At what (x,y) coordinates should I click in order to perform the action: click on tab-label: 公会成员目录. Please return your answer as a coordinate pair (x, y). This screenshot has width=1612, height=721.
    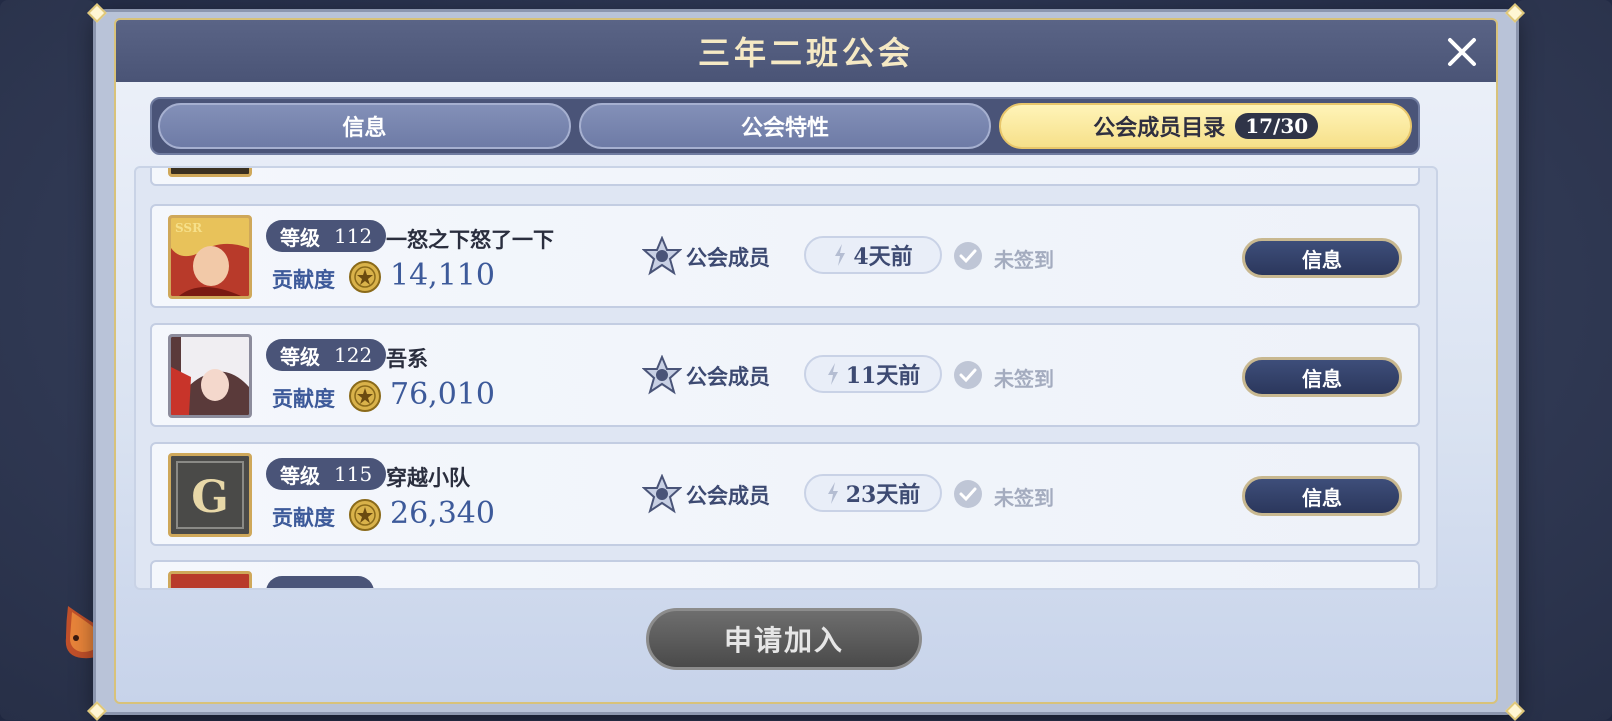
    Looking at the image, I should click on (1159, 128).